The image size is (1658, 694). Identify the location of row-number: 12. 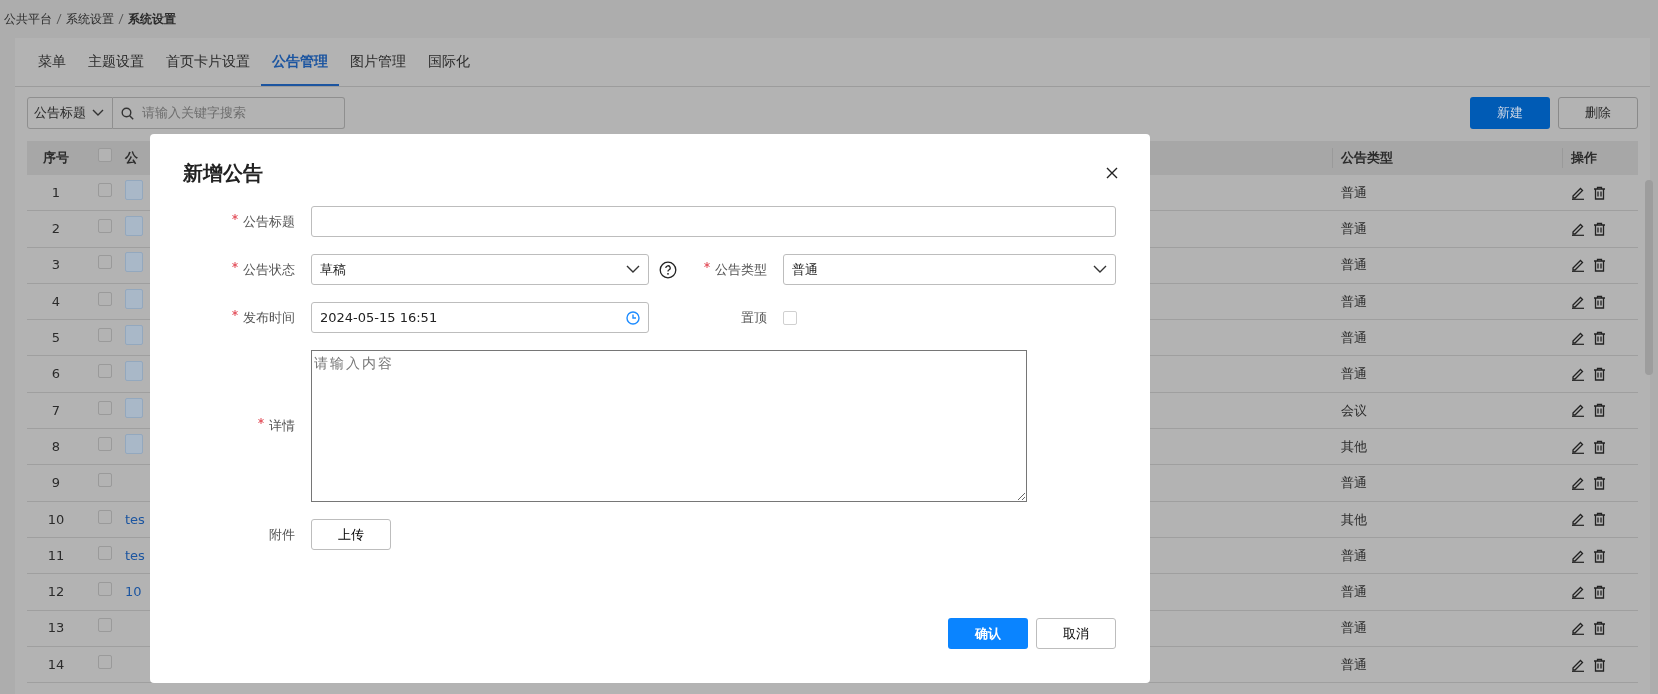
(56, 592).